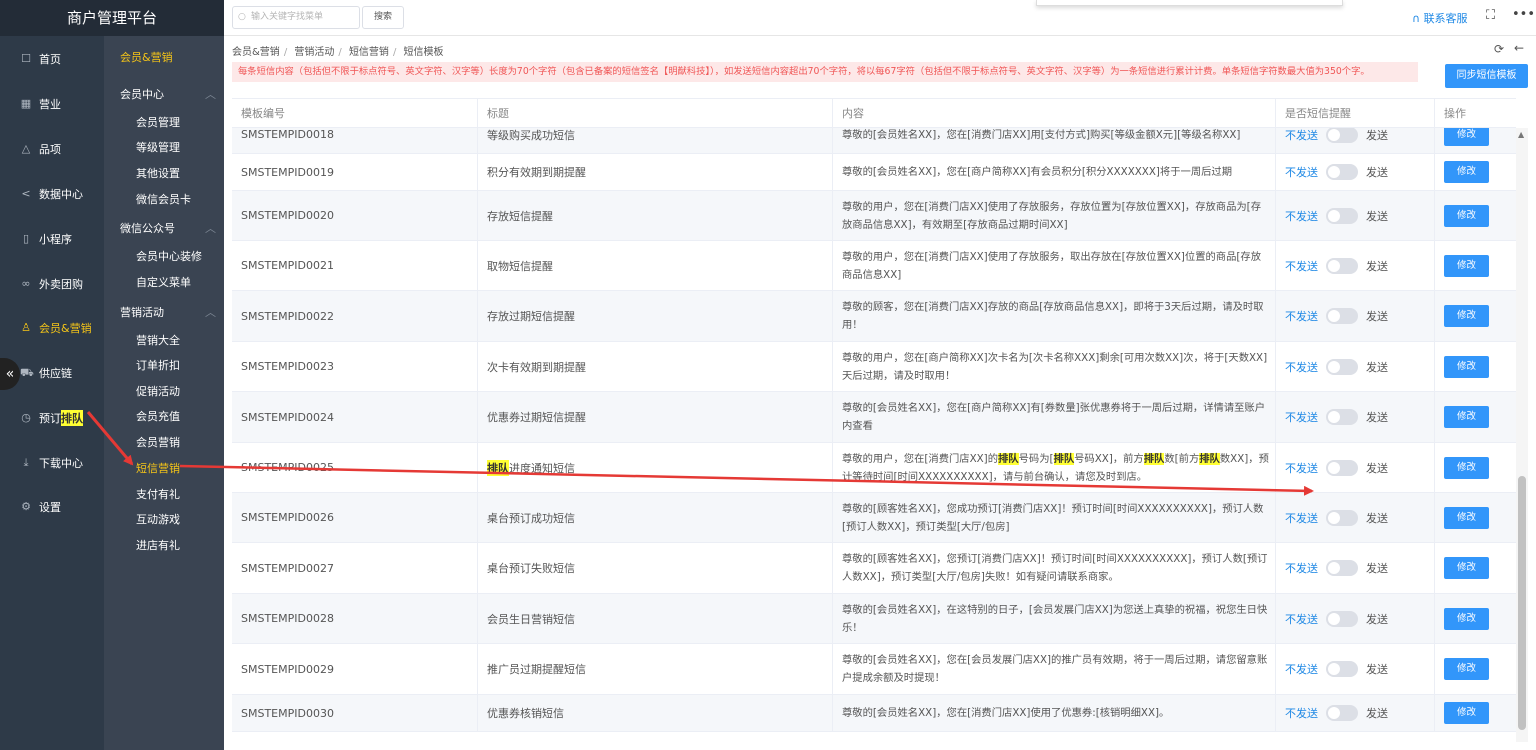 The width and height of the screenshot is (1536, 750). I want to click on subnav-item: 互动游戏, so click(158, 519).